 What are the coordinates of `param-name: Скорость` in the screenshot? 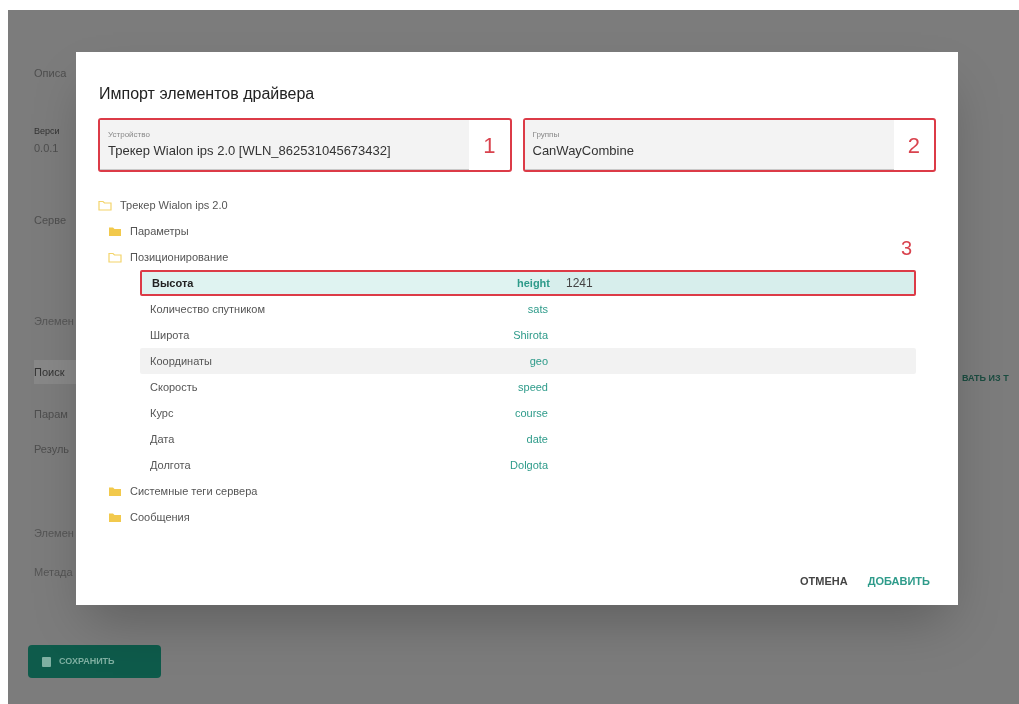 It's located at (174, 387).